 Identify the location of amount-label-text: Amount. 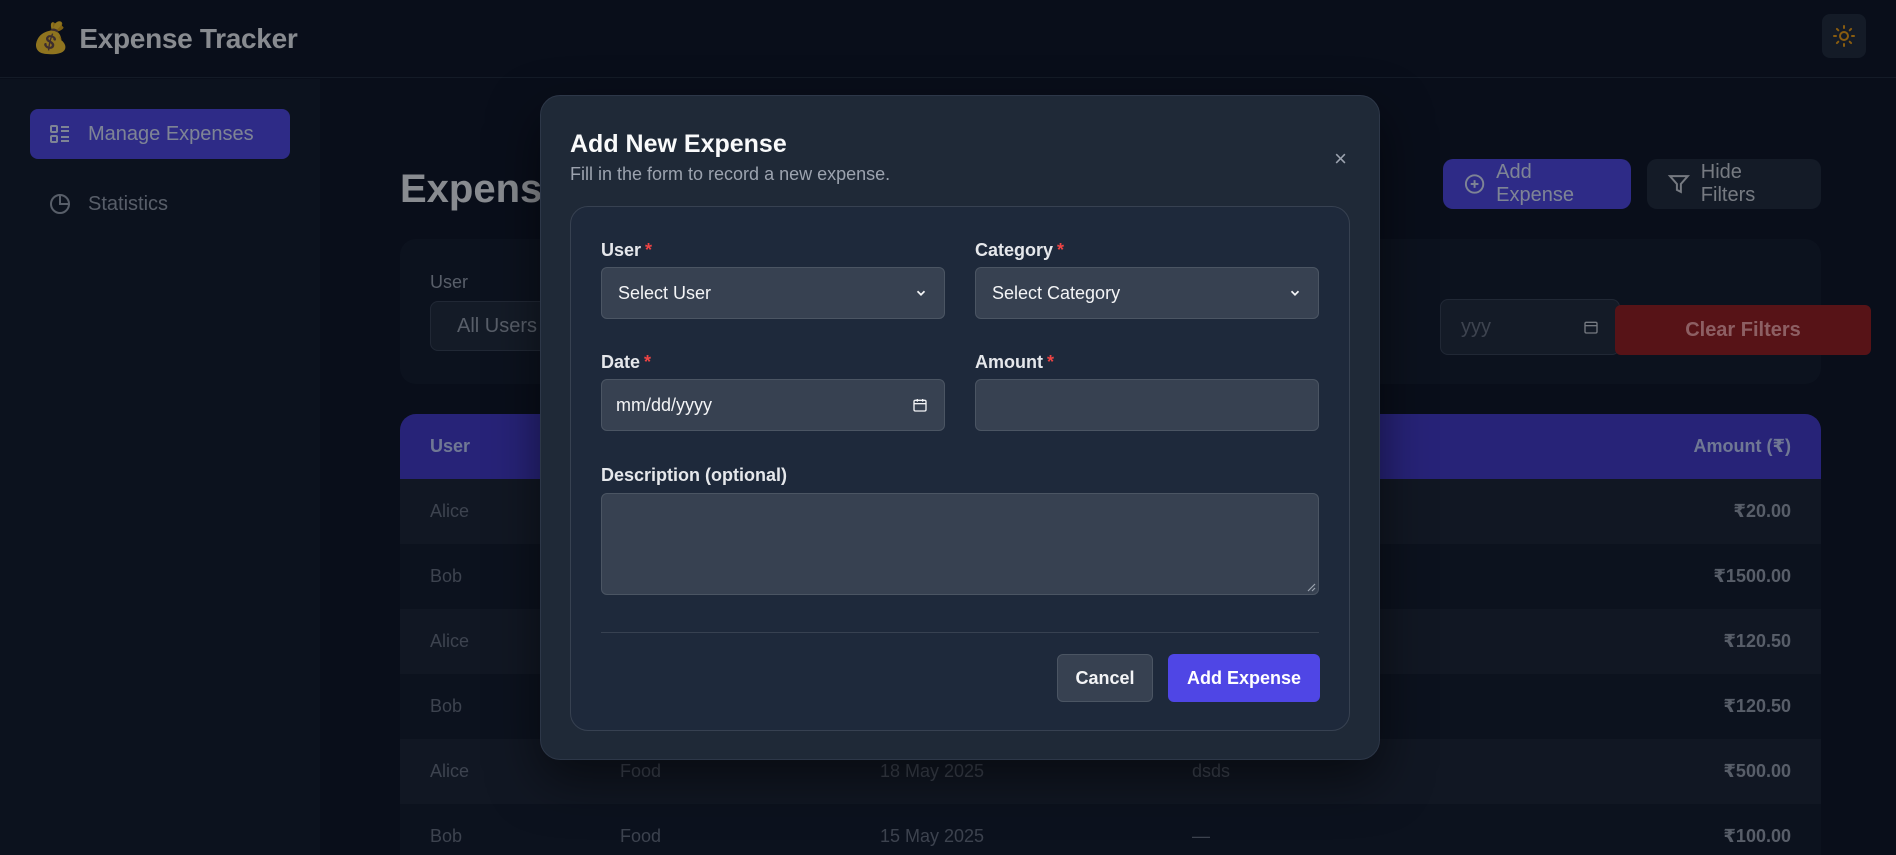
(1009, 362).